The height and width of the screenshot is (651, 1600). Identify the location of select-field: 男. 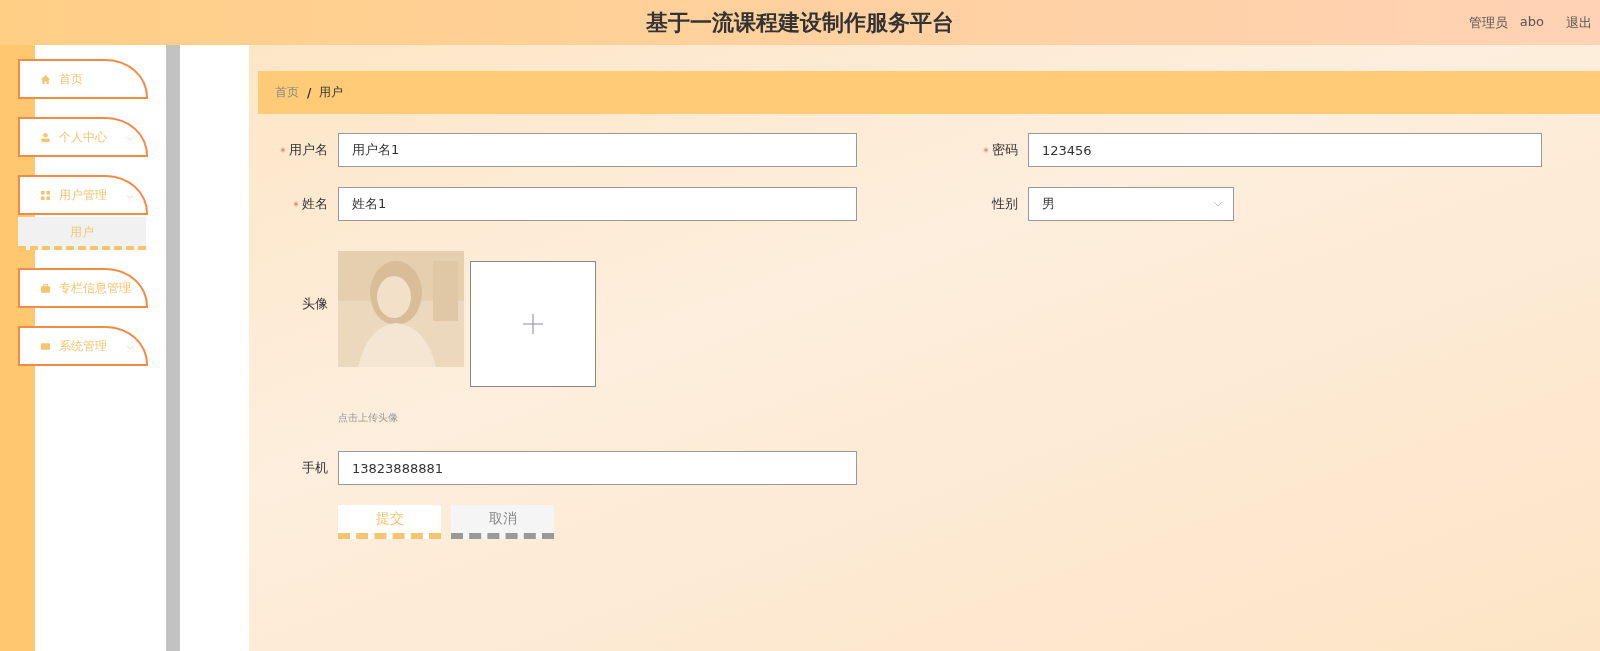
(1131, 204).